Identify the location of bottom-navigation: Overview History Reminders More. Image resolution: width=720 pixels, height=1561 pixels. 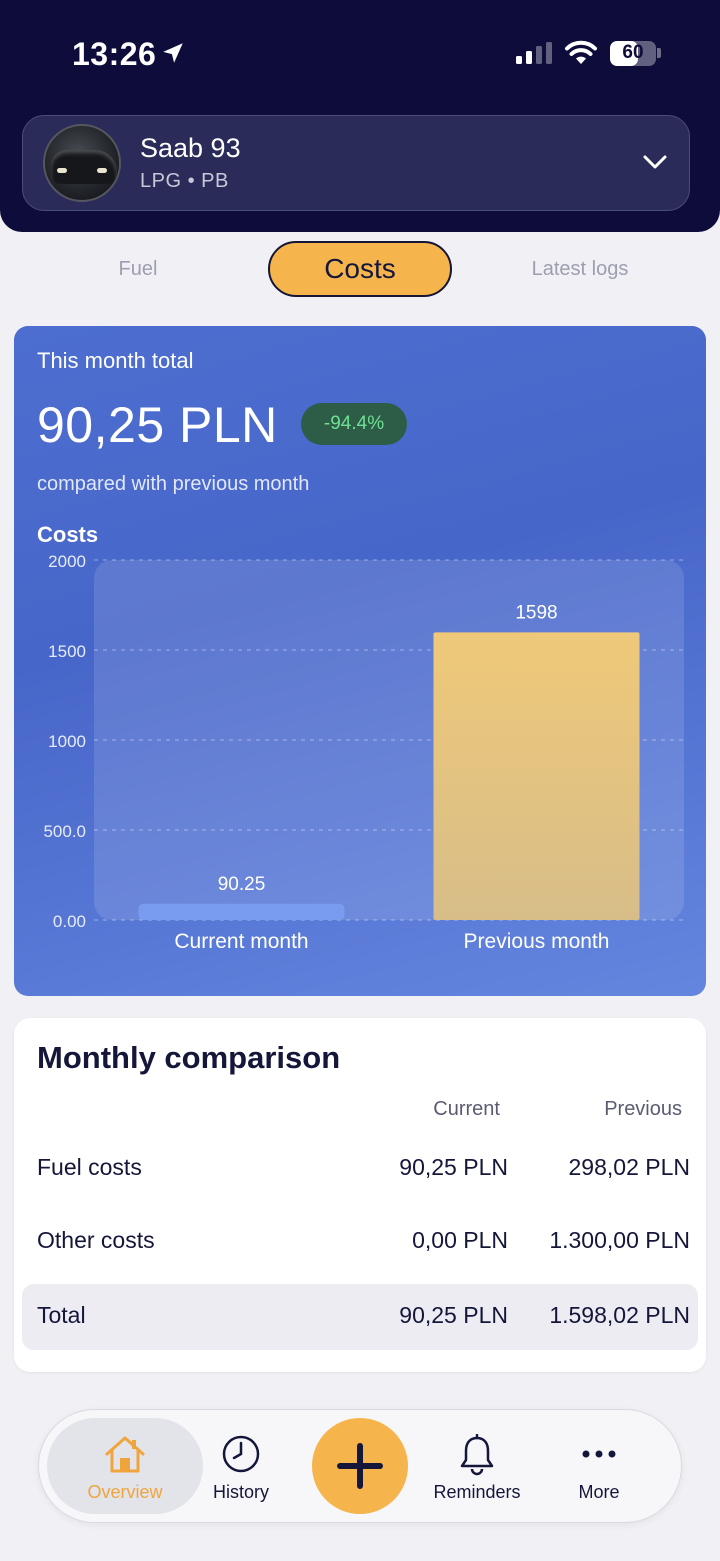
(360, 1466).